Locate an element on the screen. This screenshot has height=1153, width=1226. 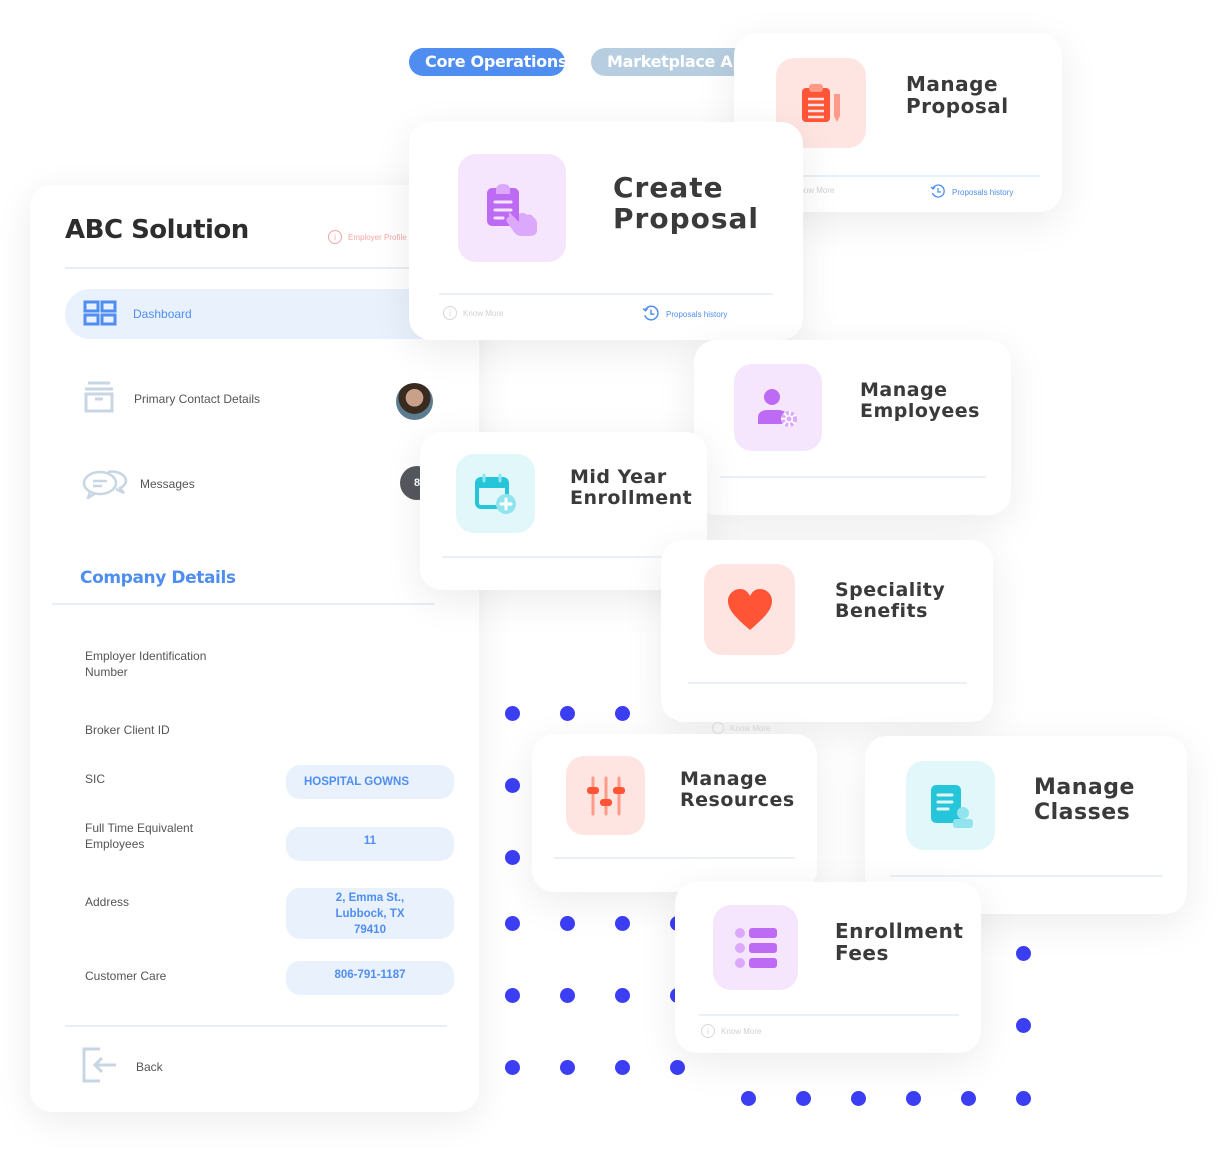
card-title: Manage Resources is located at coordinates (737, 790).